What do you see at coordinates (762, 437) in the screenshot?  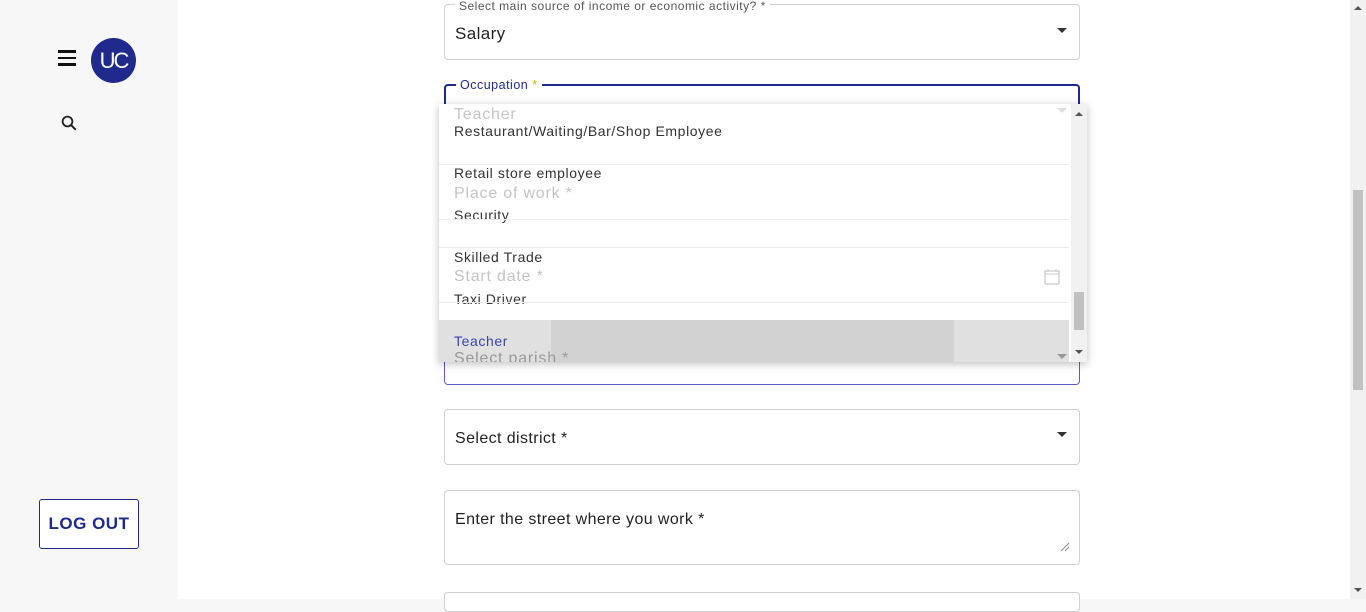 I see `district-select: Select district *` at bounding box center [762, 437].